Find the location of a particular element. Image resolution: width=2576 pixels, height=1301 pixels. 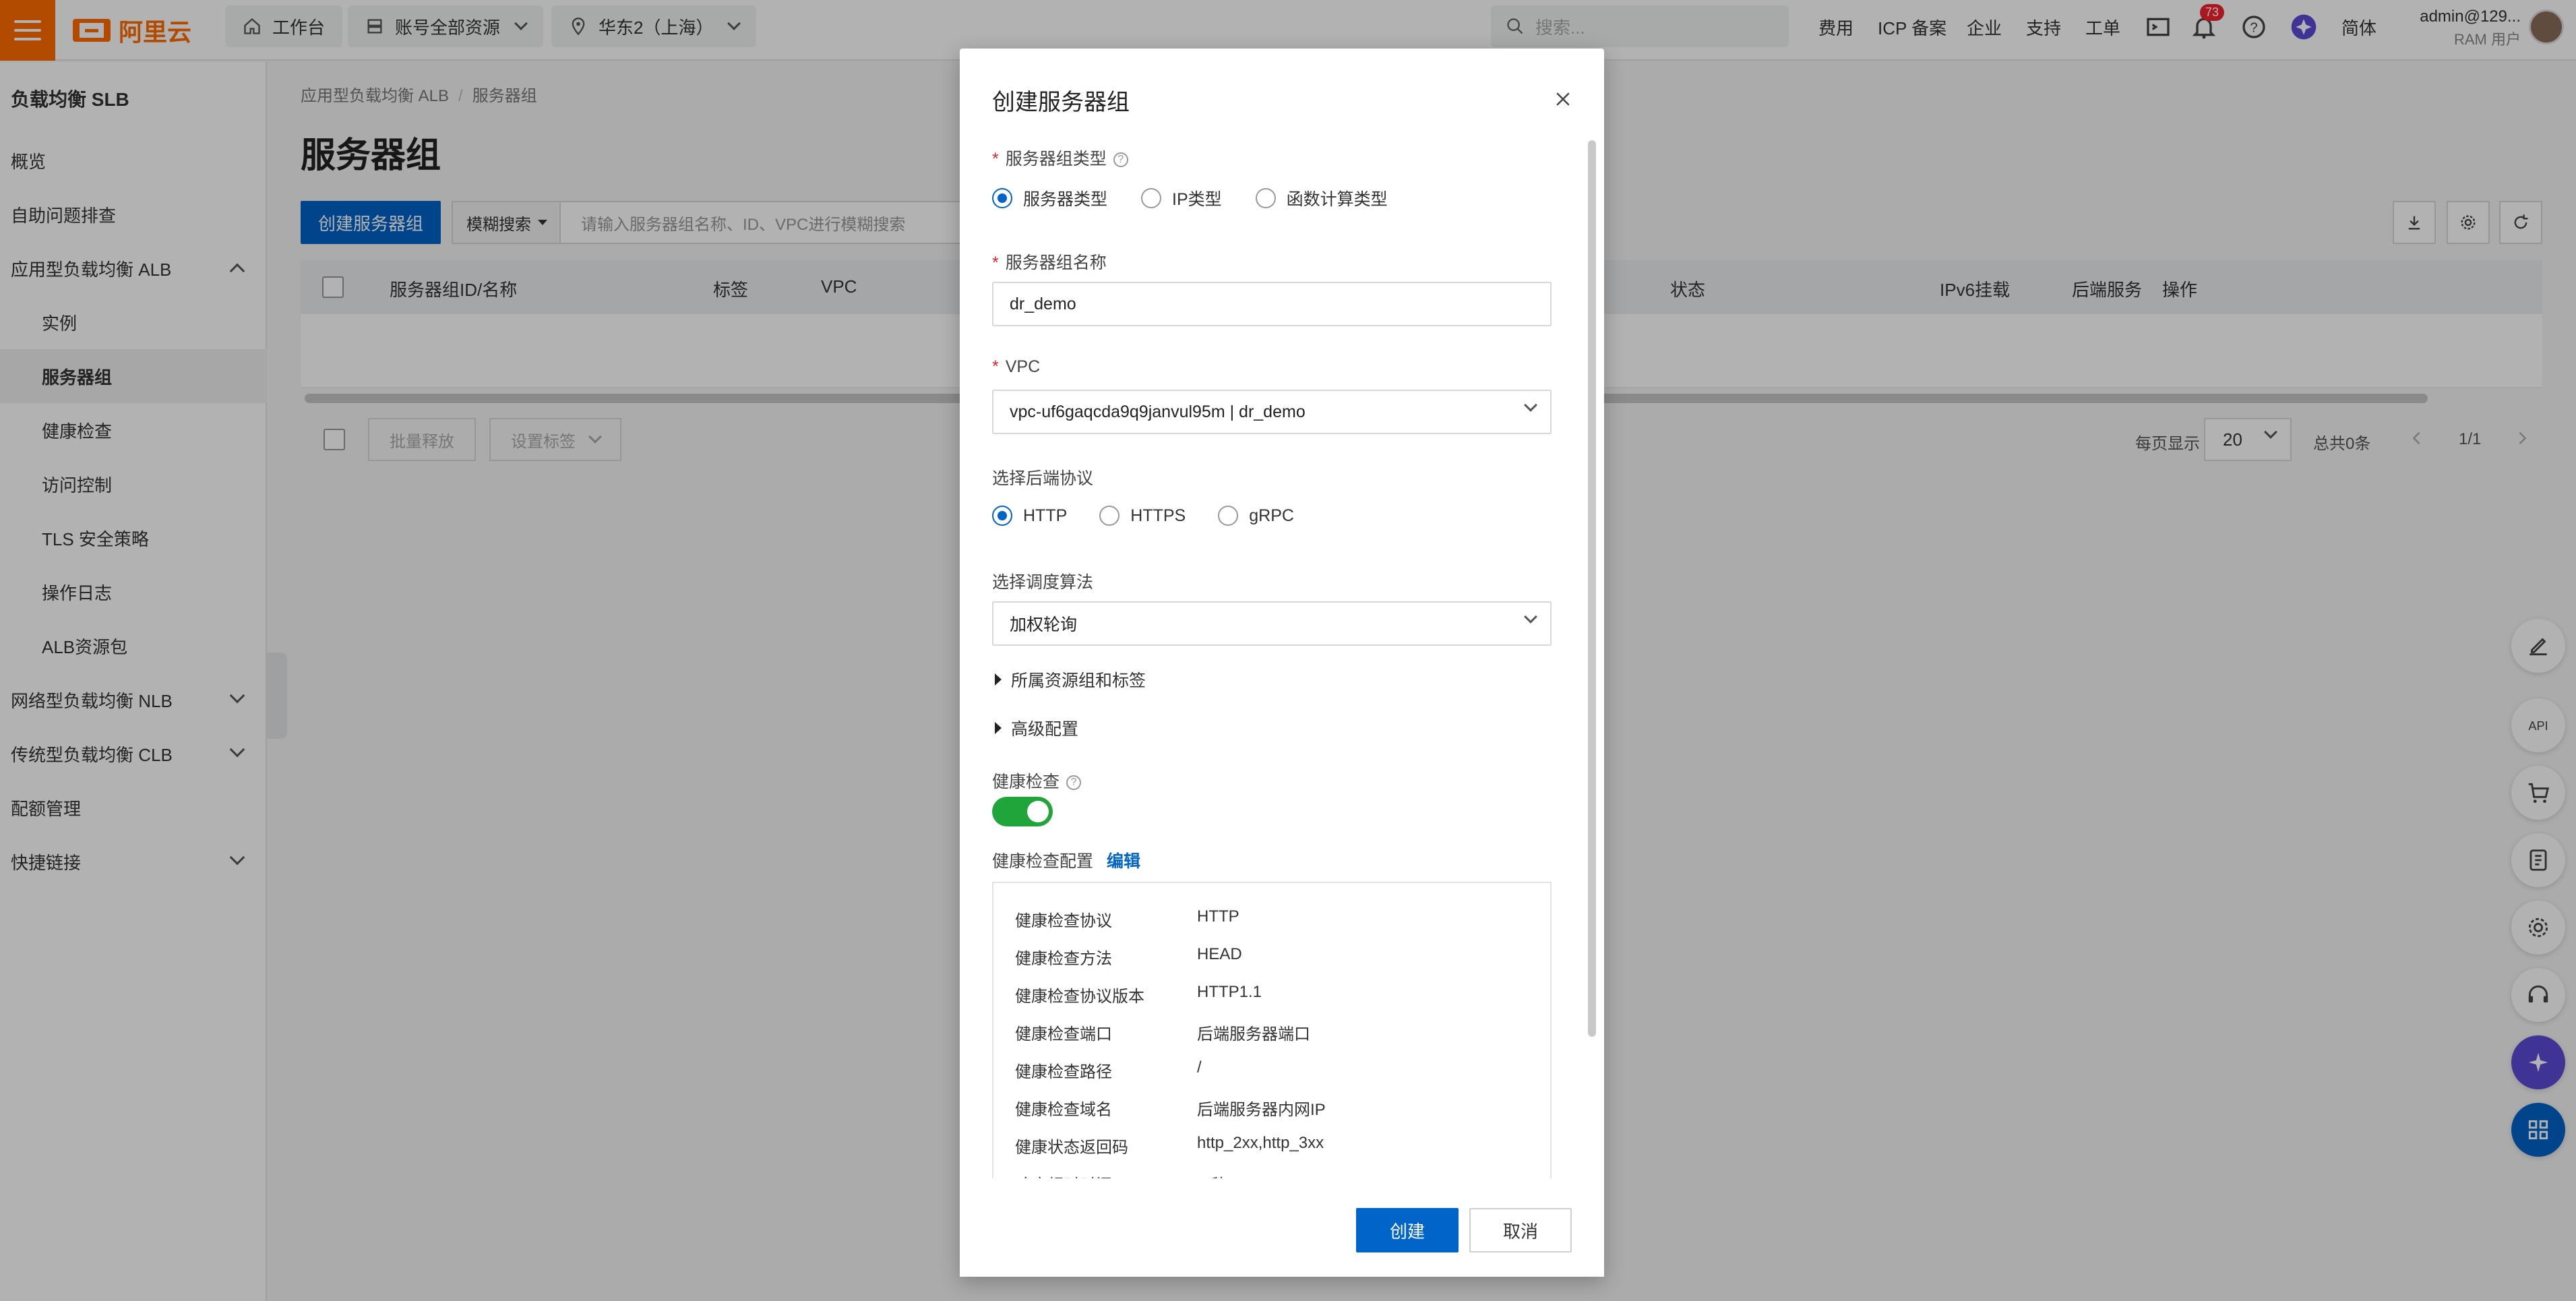

dialog-footer: 创建 取消 is located at coordinates (1282, 1227).